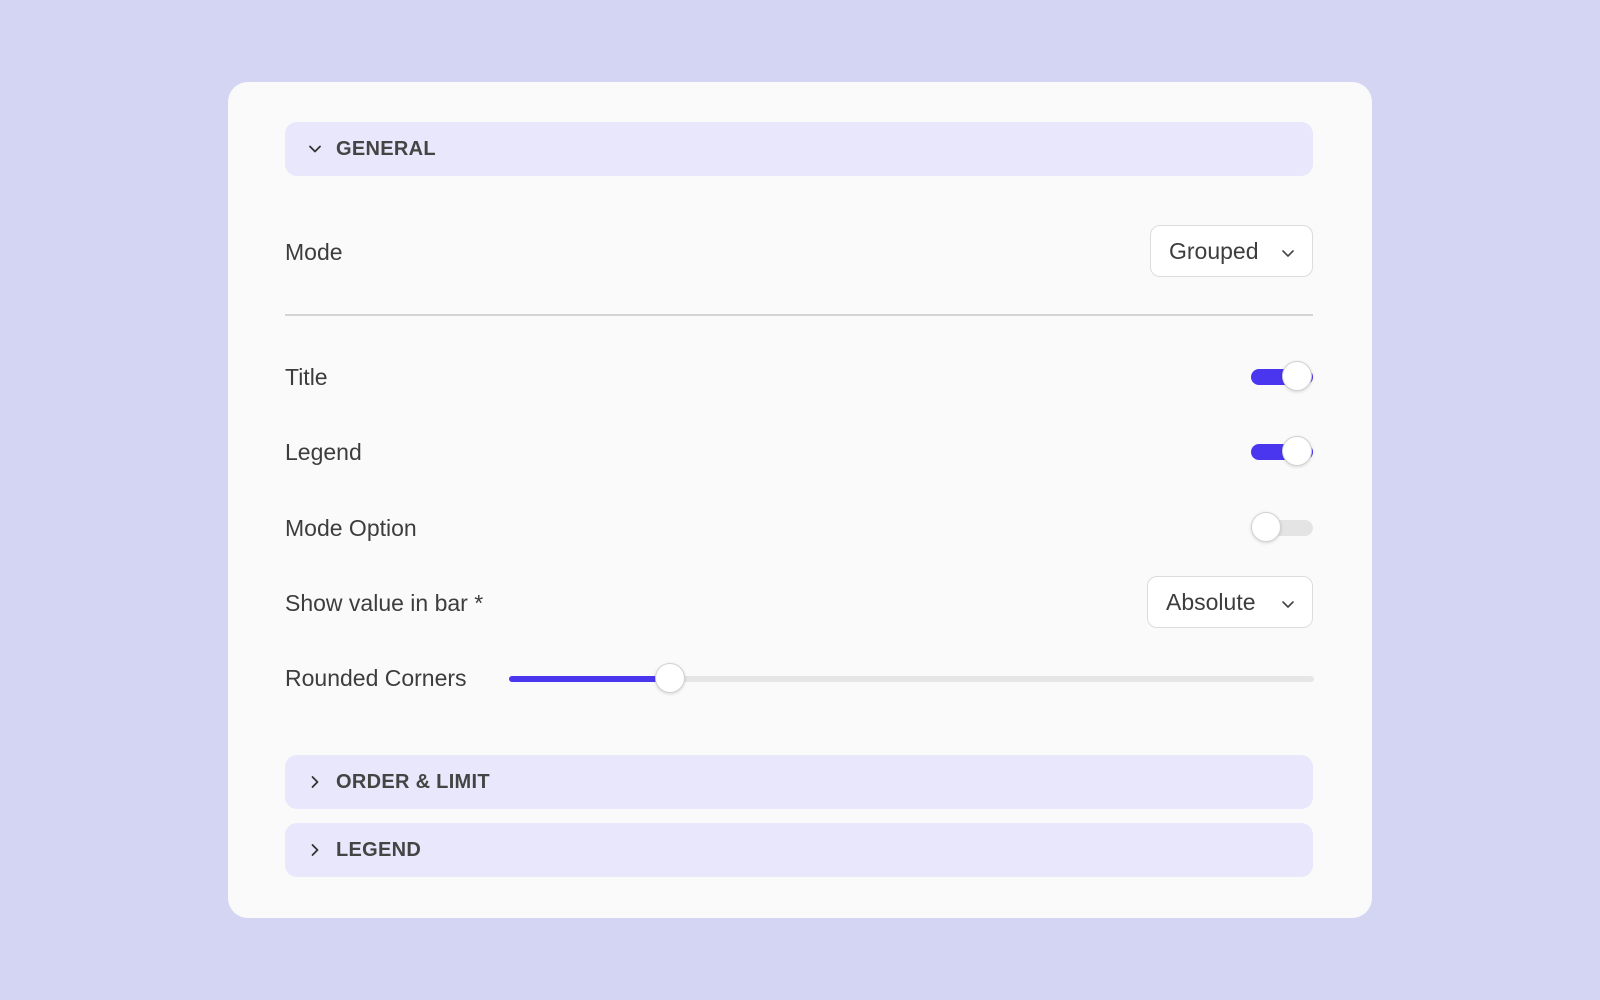 This screenshot has width=1600, height=1000. I want to click on title-label: Title, so click(306, 377).